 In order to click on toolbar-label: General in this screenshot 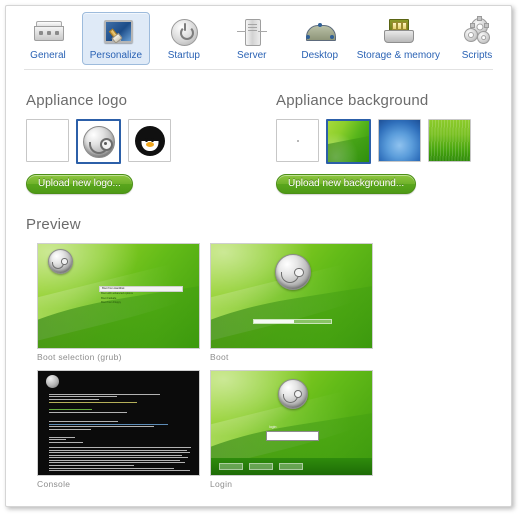, I will do `click(48, 55)`.